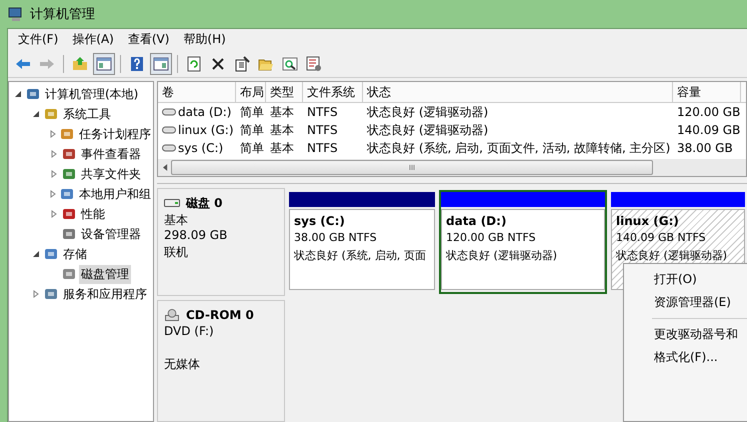  I want to click on table-cell: 120.00 GB, so click(708, 112).